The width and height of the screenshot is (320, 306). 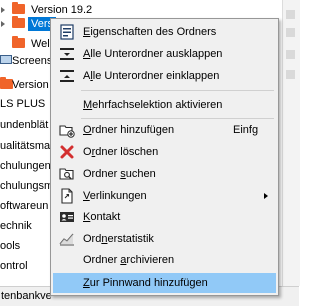 I want to click on menu-item-label: Eigenschaften des Ordners, so click(x=150, y=32).